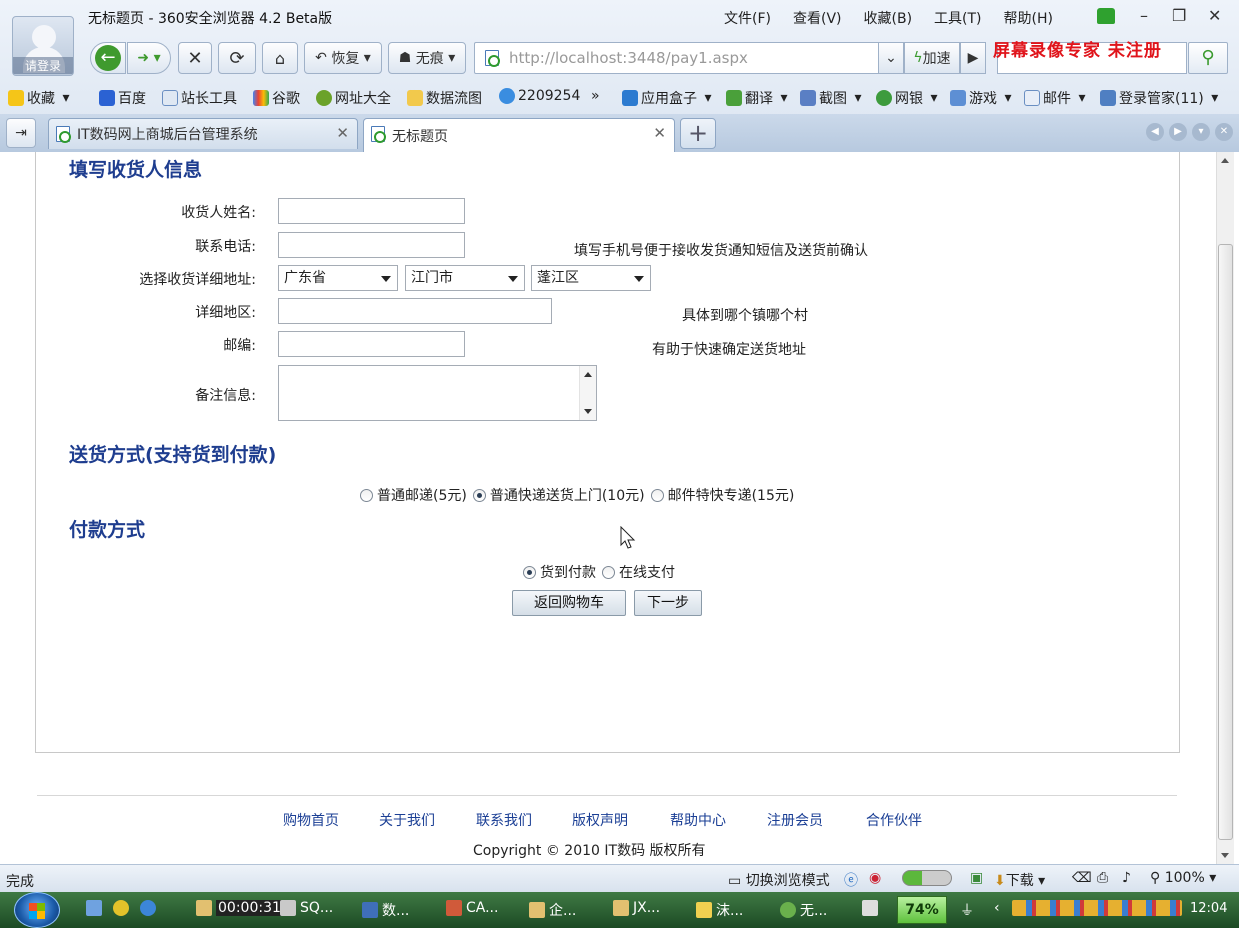 The width and height of the screenshot is (1239, 928). Describe the element at coordinates (558, 495) in the screenshot. I see `shipping-option-express: 普通快递送货上门(10元)` at that location.